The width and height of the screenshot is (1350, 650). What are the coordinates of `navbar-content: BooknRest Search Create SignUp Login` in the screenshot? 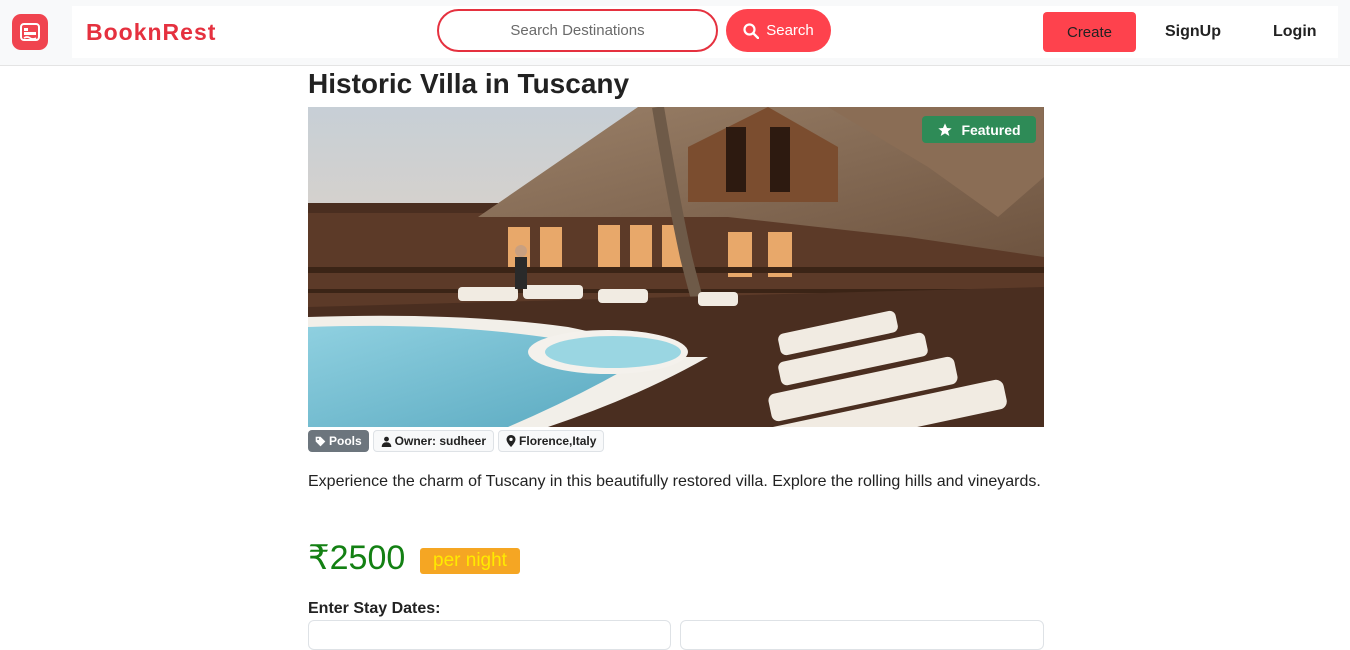 It's located at (705, 32).